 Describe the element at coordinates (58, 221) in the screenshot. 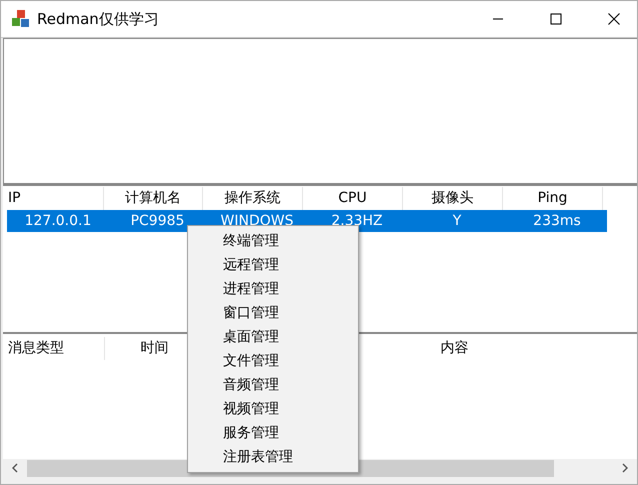

I see `table-cell-text: 127.0.0.1` at that location.